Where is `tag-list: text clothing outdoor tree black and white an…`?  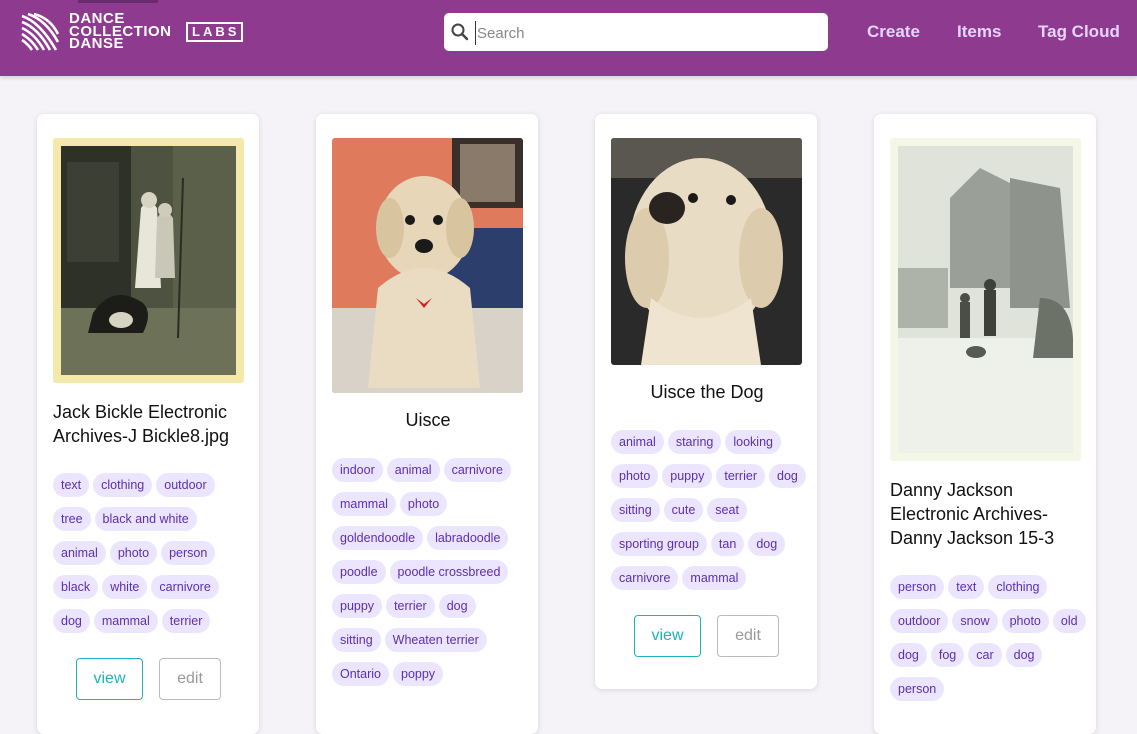 tag-list: text clothing outdoor tree black and white an… is located at coordinates (153, 558).